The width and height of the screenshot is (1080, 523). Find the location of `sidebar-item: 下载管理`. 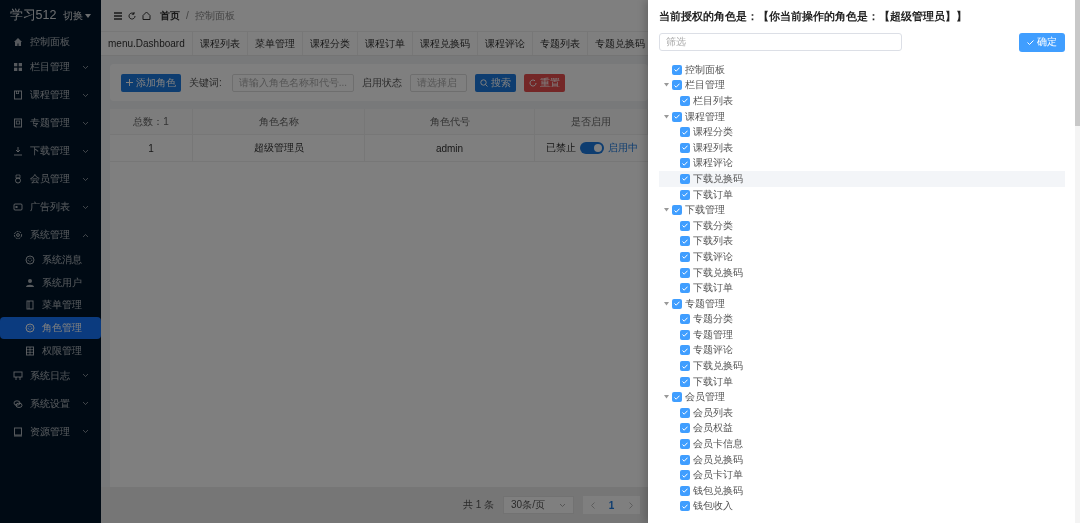

sidebar-item: 下载管理 is located at coordinates (50, 151).